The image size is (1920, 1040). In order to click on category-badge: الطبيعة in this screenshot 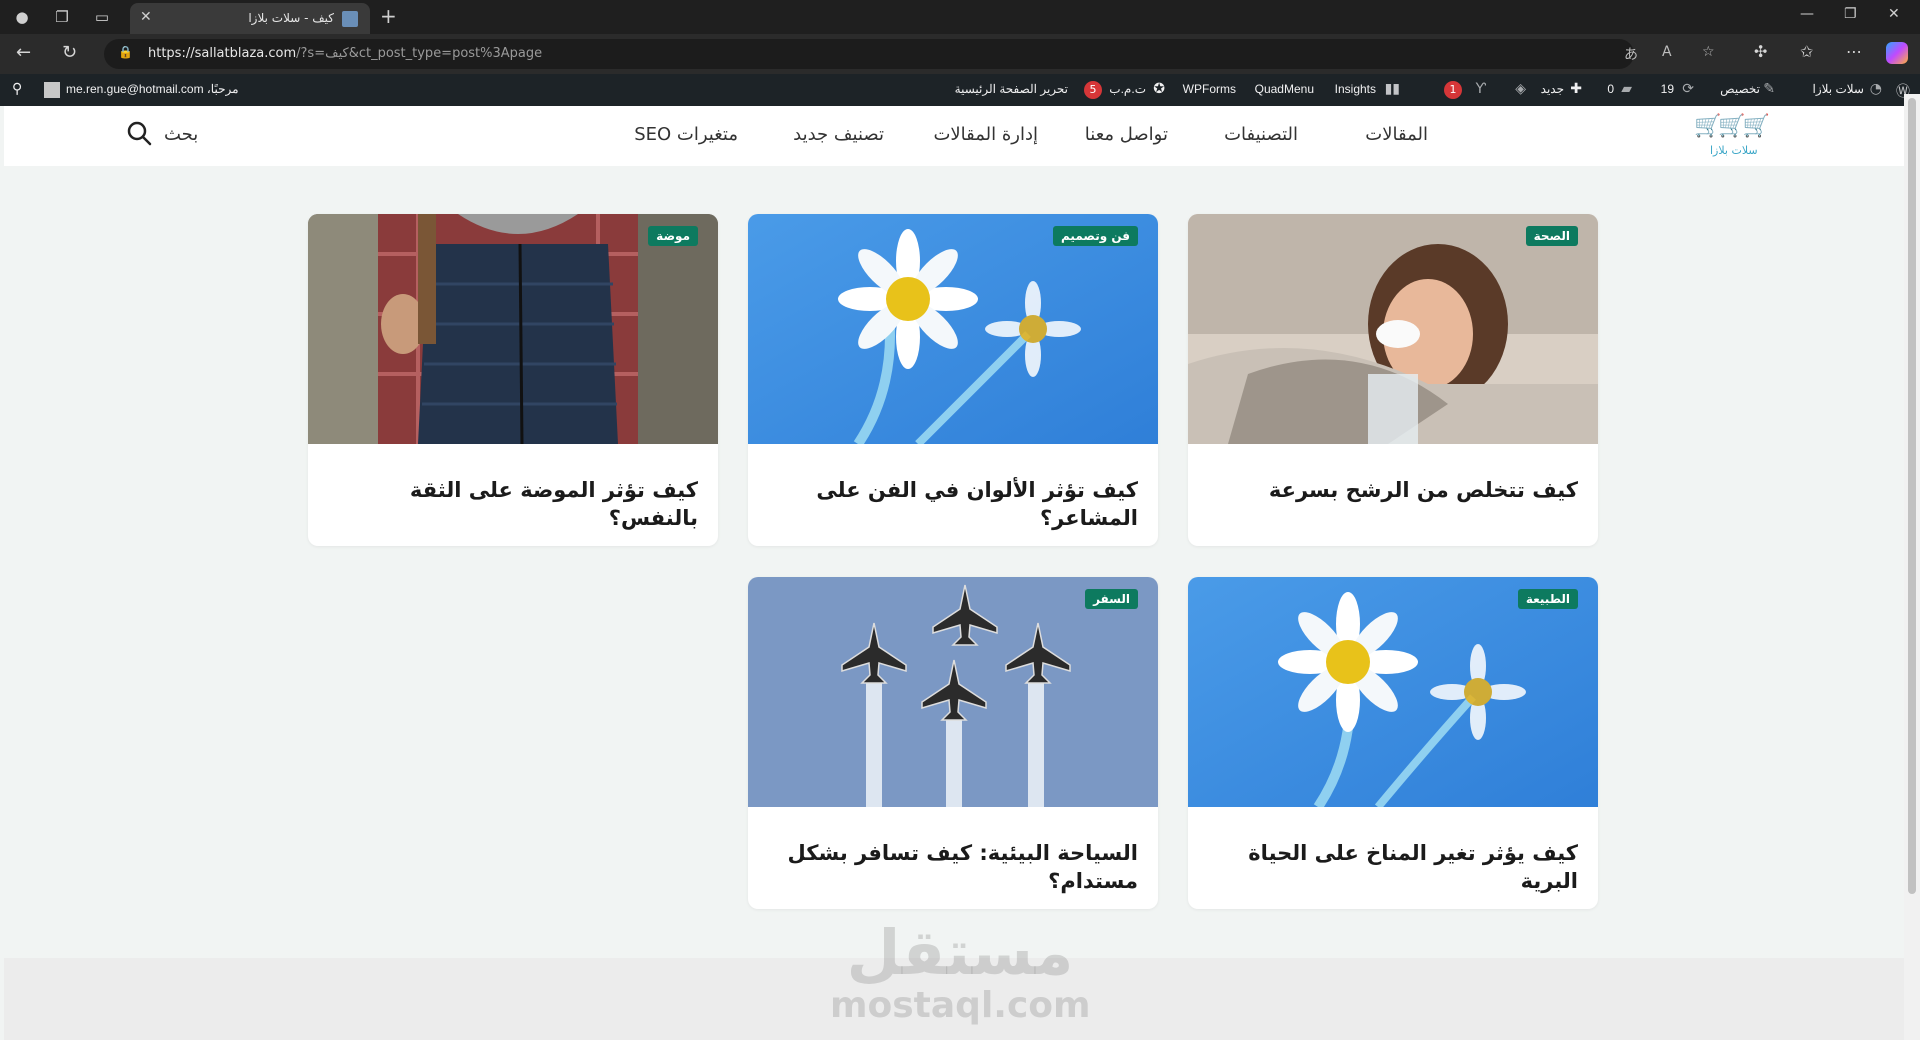, I will do `click(1547, 599)`.